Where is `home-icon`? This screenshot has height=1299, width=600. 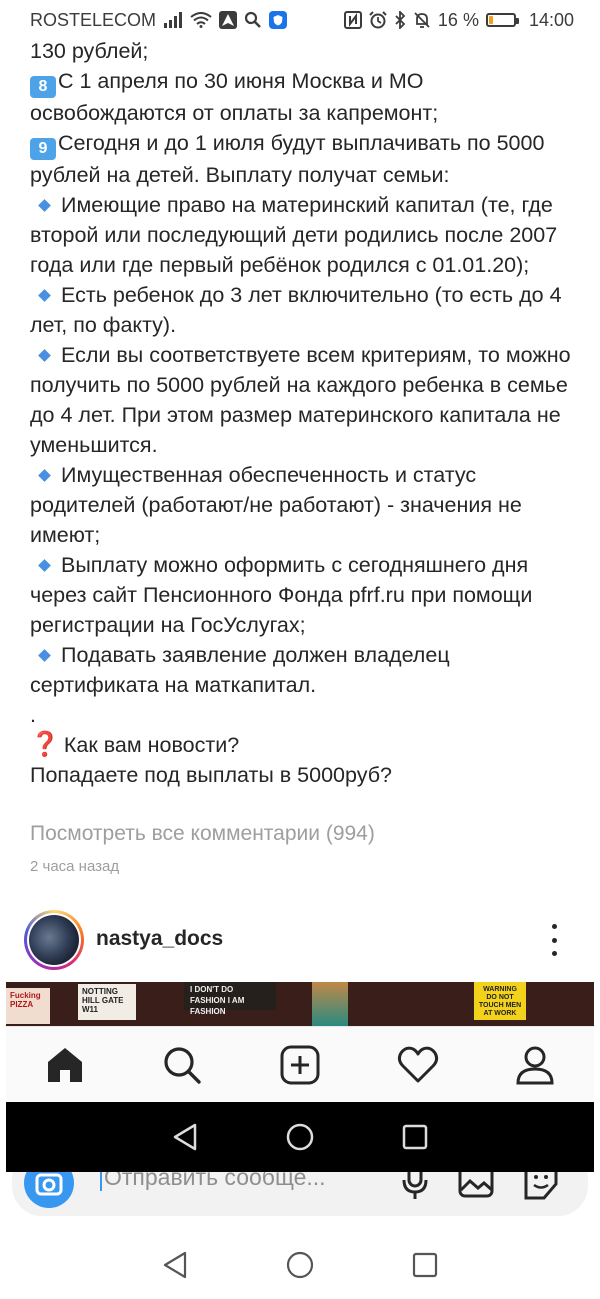 home-icon is located at coordinates (64, 1064).